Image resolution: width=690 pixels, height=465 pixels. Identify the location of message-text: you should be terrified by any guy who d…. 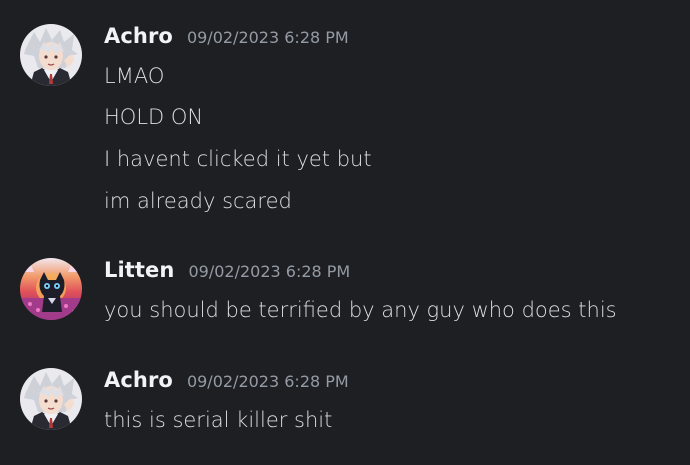
(360, 310).